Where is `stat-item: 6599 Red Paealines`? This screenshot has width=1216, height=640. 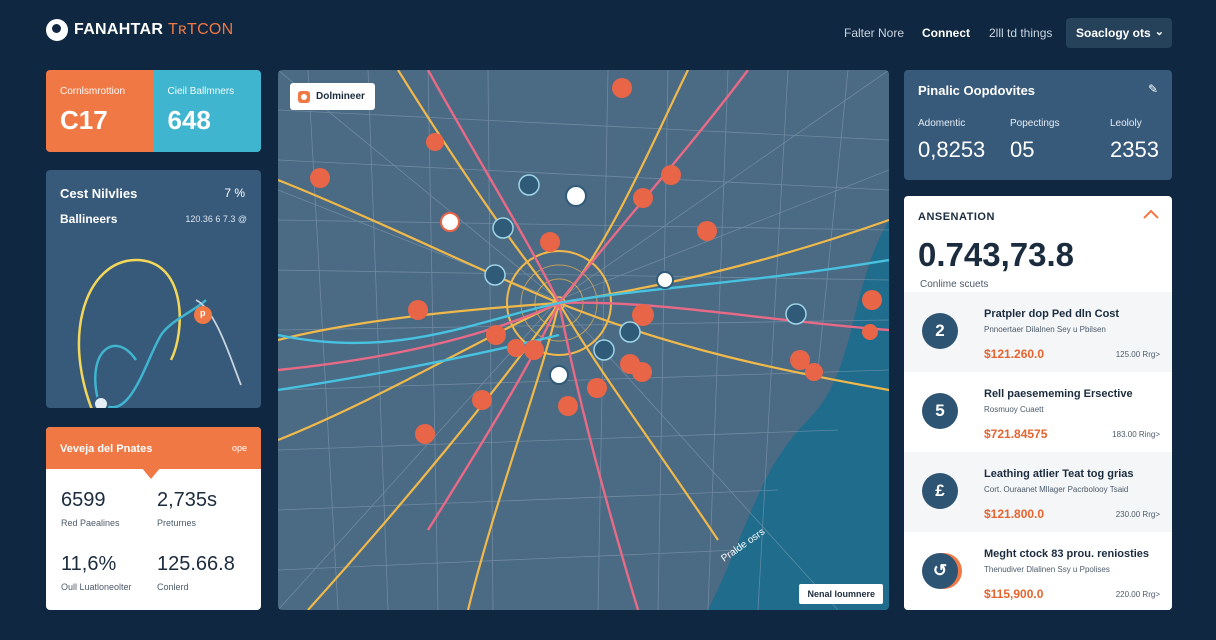 stat-item: 6599 Red Paealines is located at coordinates (90, 508).